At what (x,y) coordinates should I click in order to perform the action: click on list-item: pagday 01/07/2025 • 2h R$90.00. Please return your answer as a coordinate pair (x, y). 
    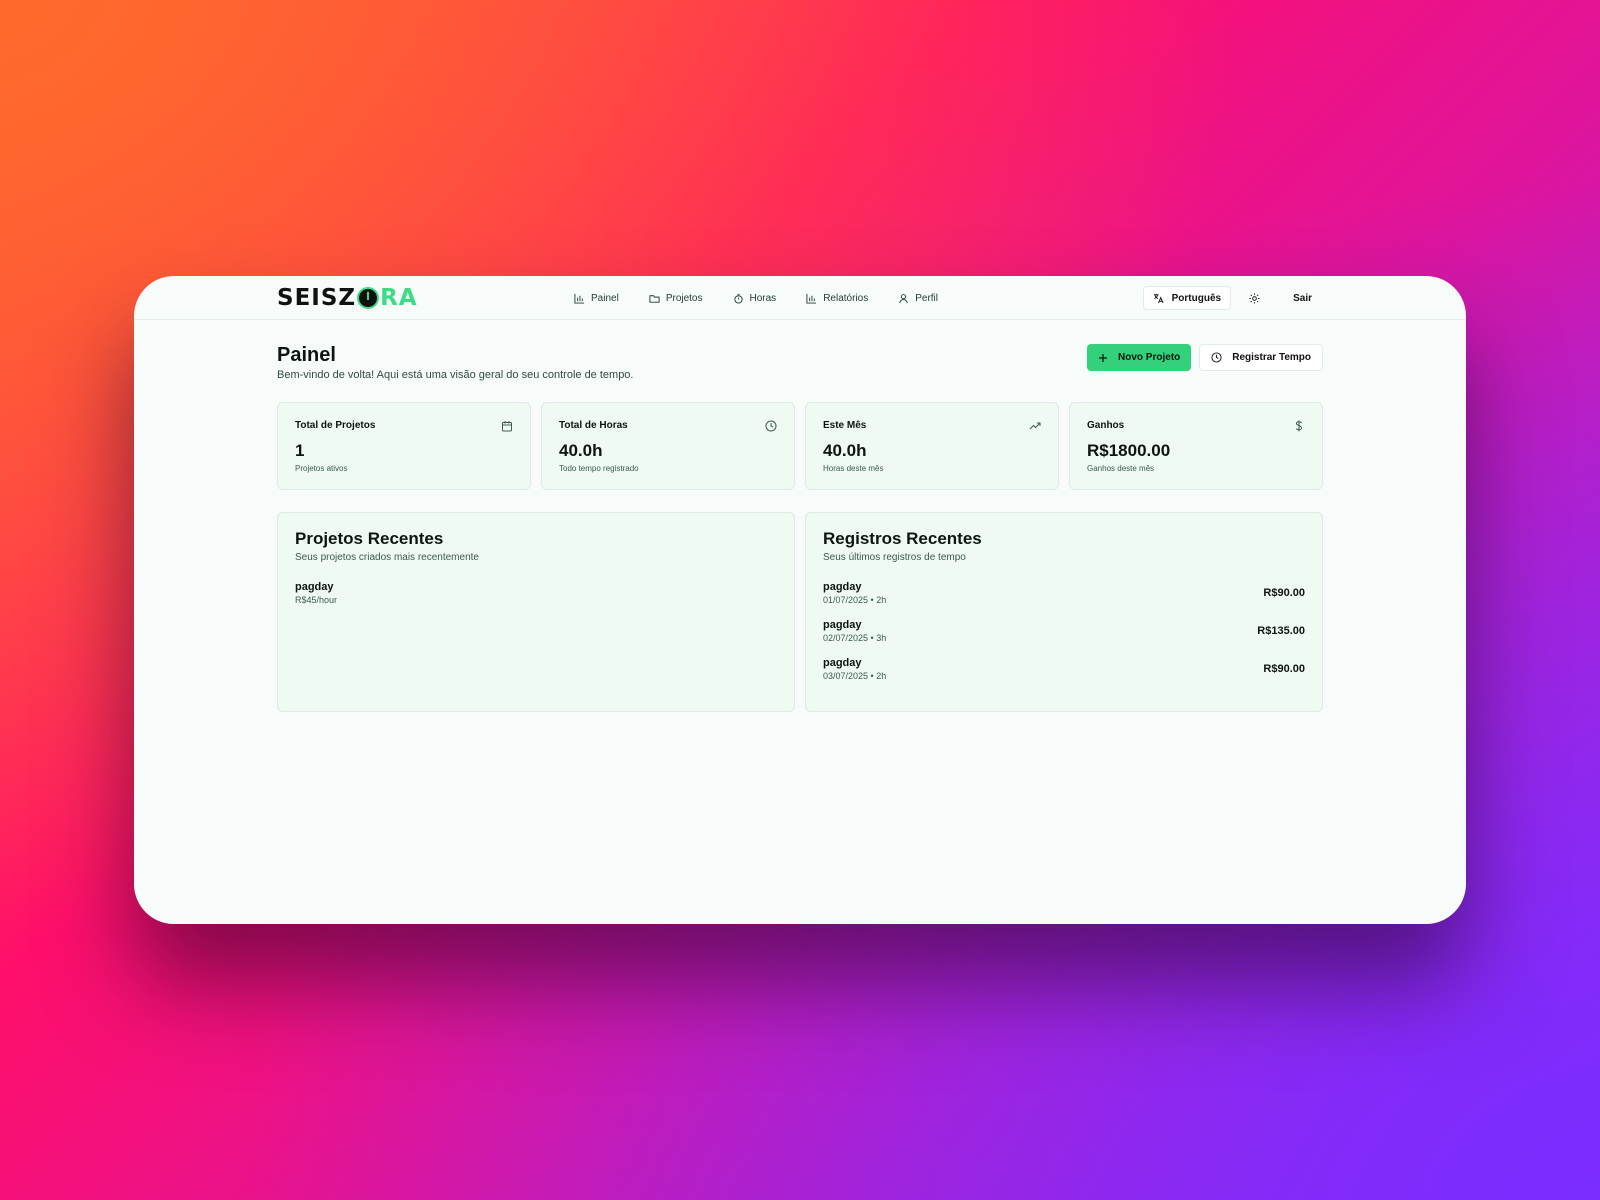
    Looking at the image, I should click on (1064, 593).